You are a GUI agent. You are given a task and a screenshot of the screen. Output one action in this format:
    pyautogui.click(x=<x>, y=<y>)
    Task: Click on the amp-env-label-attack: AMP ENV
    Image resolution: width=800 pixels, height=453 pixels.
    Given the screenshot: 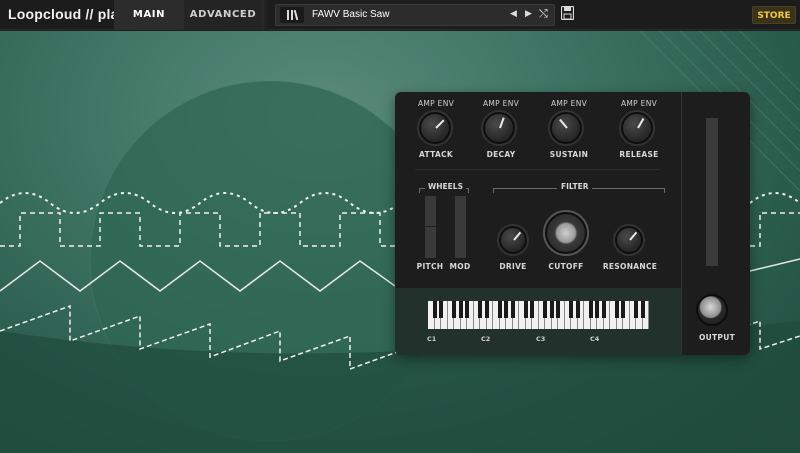 What is the action you would take?
    pyautogui.click(x=436, y=103)
    